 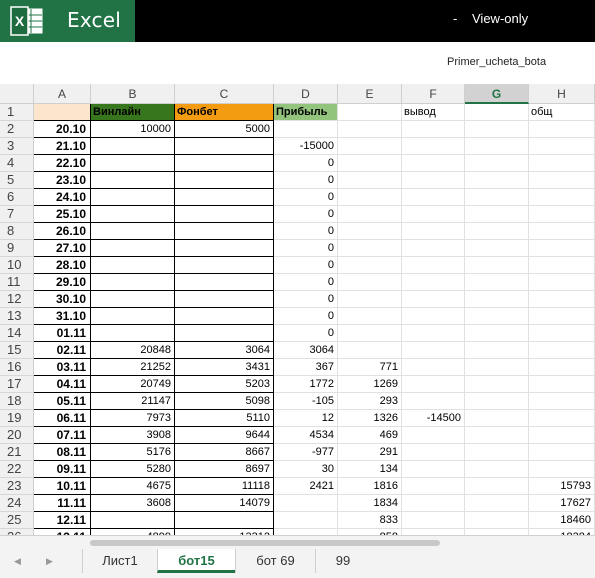 I want to click on table-cell: 11118, so click(x=224, y=486).